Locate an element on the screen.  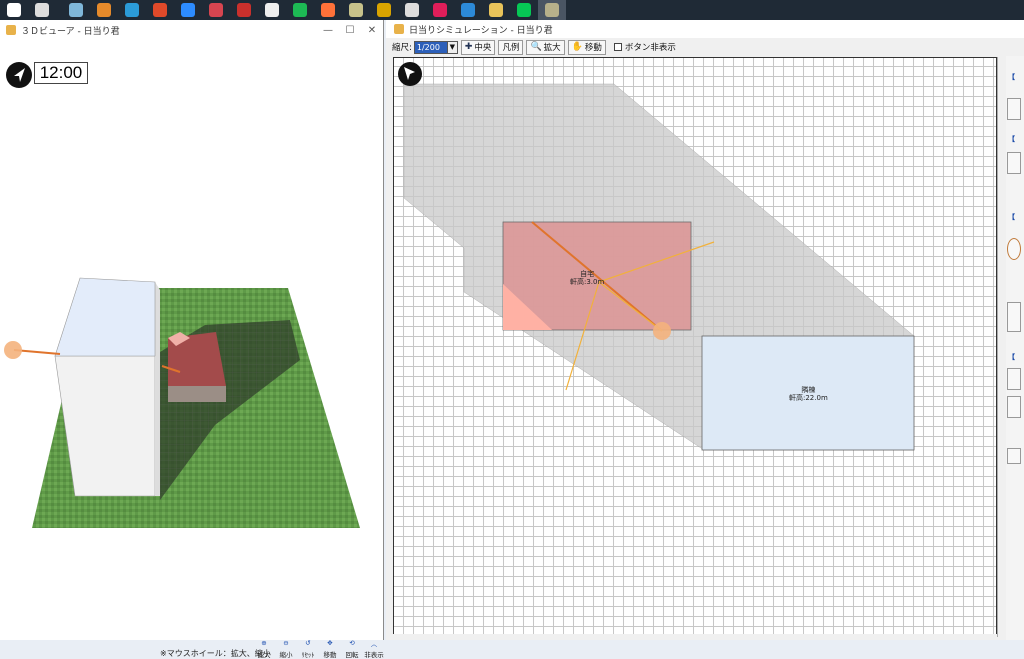
sun-app-icon is located at coordinates (384, 10).